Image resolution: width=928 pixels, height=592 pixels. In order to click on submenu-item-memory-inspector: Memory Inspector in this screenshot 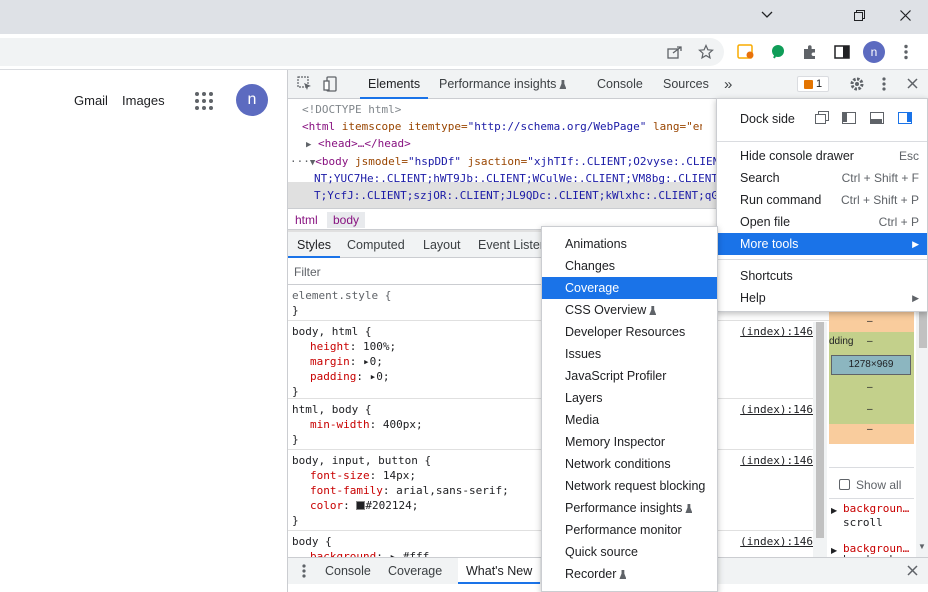, I will do `click(629, 442)`.